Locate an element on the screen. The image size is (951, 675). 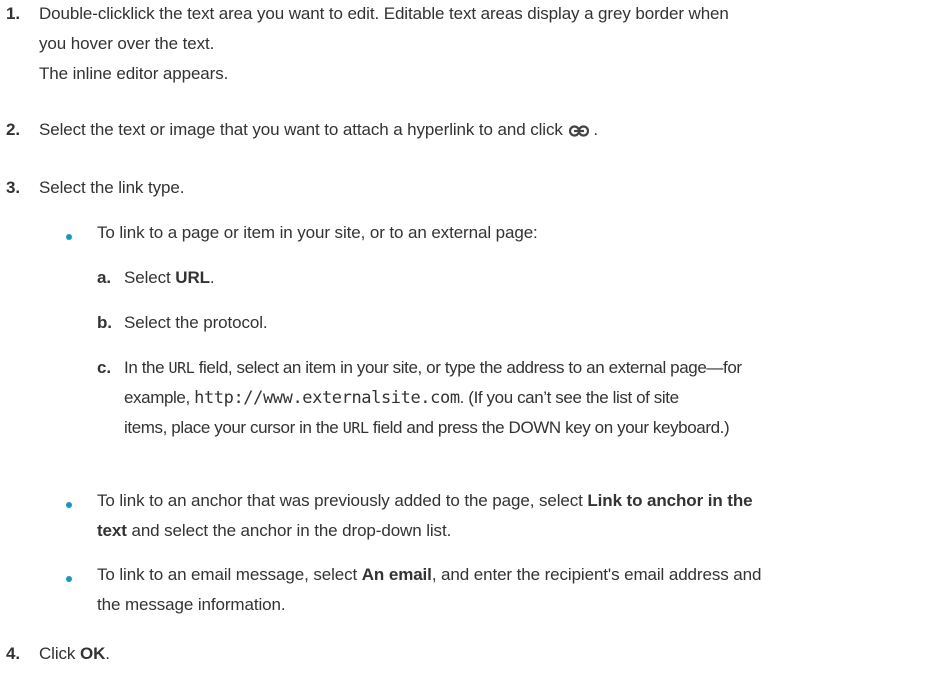
substep-label: a. is located at coordinates (104, 277).